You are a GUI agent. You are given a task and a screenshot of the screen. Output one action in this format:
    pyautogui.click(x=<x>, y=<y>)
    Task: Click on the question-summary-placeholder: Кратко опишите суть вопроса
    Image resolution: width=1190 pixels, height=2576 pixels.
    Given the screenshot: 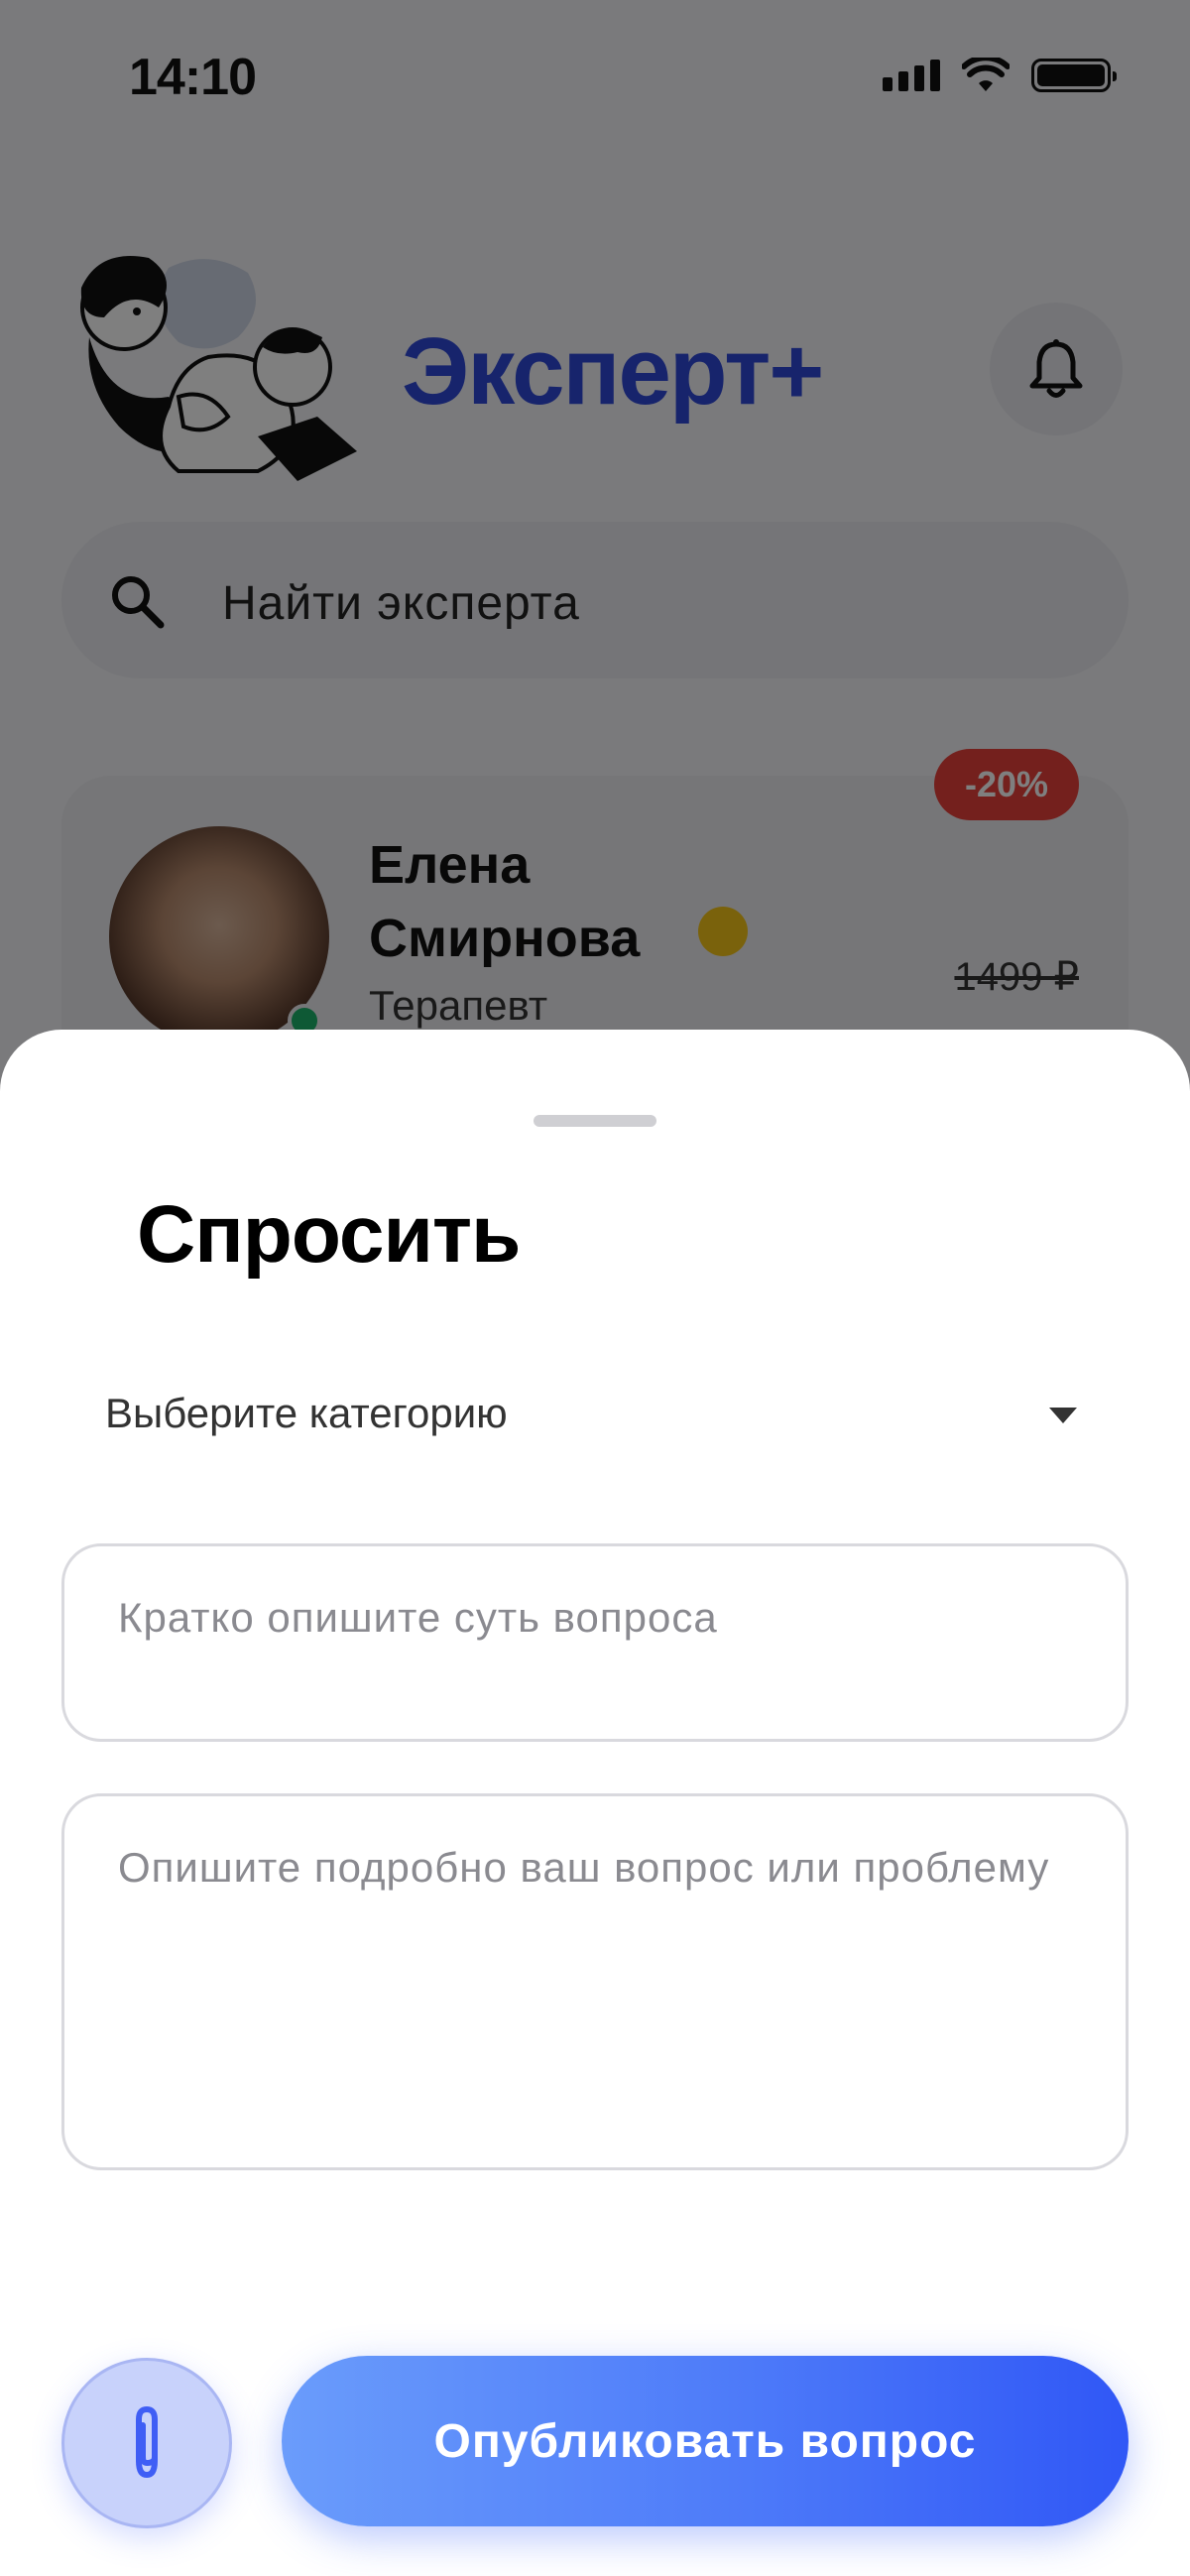 What is the action you would take?
    pyautogui.click(x=418, y=1617)
    